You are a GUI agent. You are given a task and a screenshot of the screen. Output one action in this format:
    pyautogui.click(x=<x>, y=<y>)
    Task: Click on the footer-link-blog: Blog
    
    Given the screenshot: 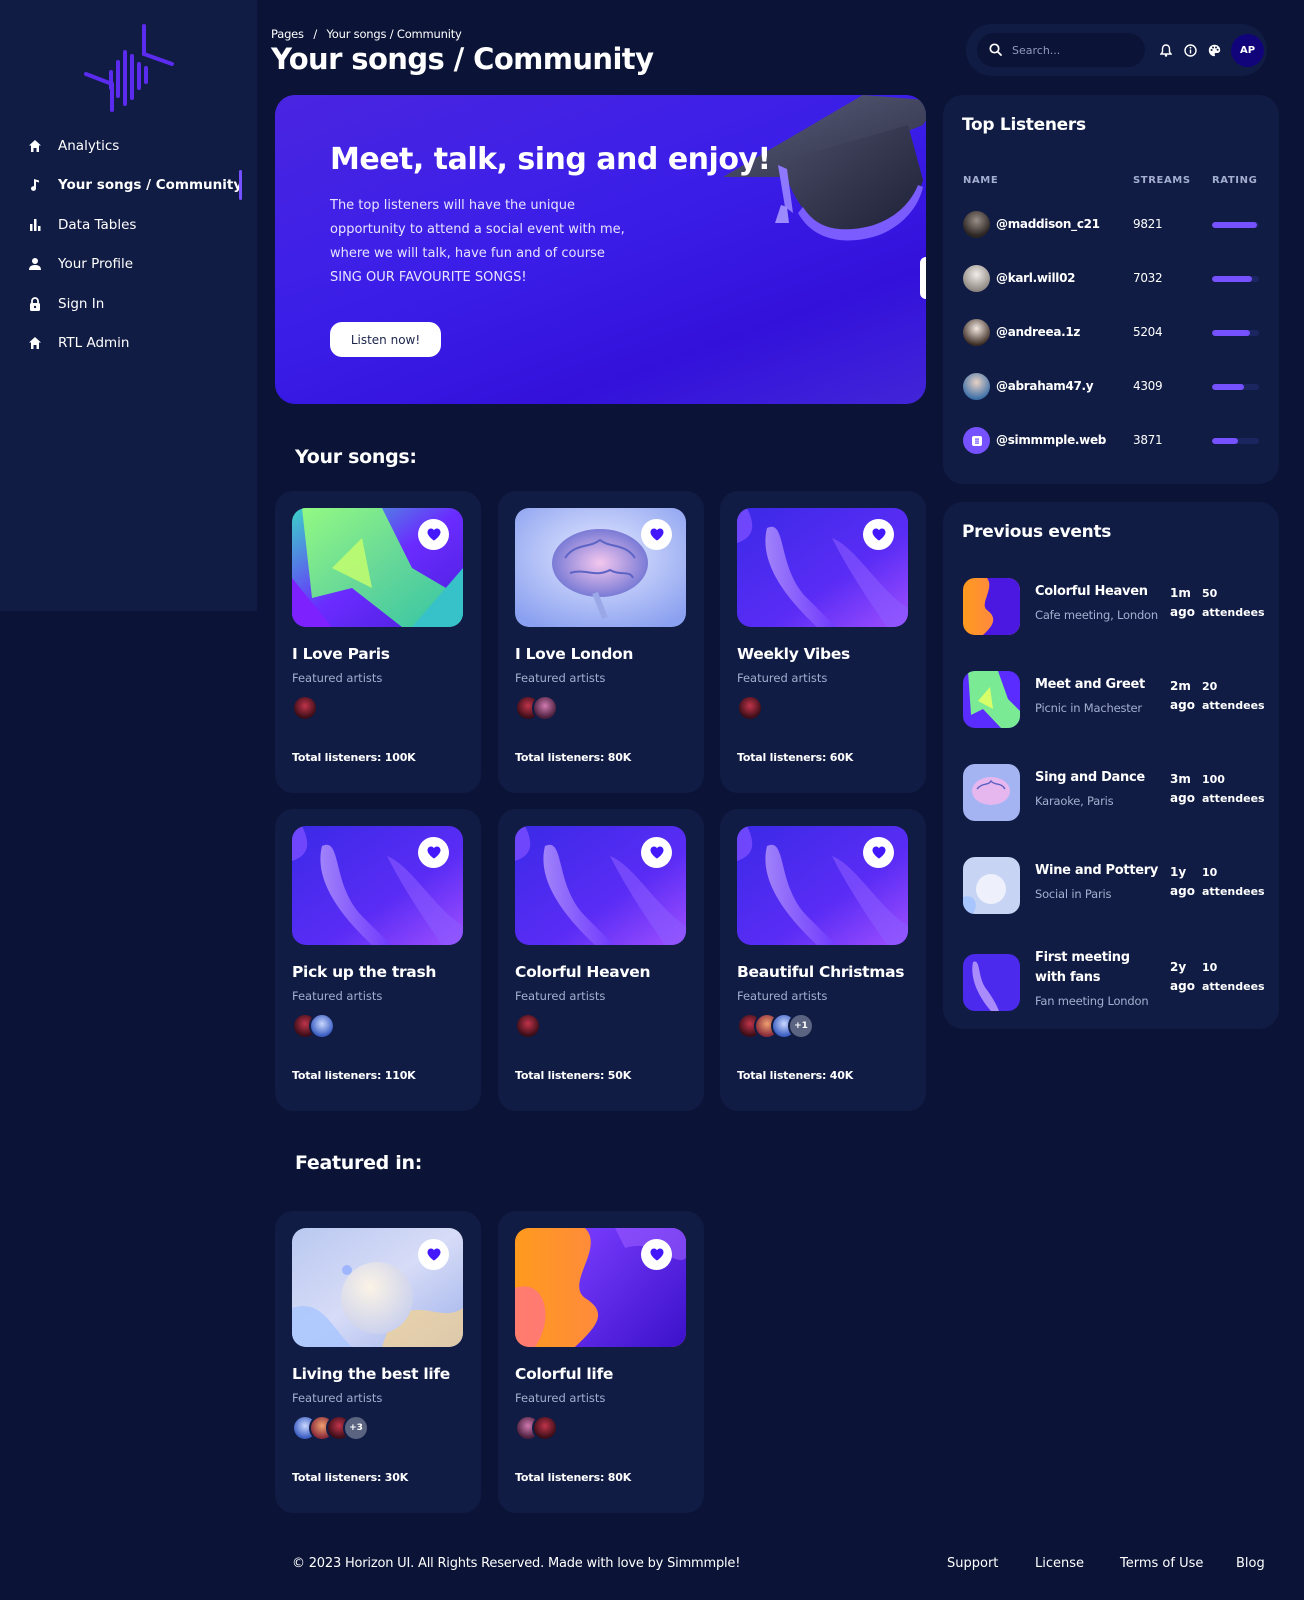 What is the action you would take?
    pyautogui.click(x=1250, y=1563)
    